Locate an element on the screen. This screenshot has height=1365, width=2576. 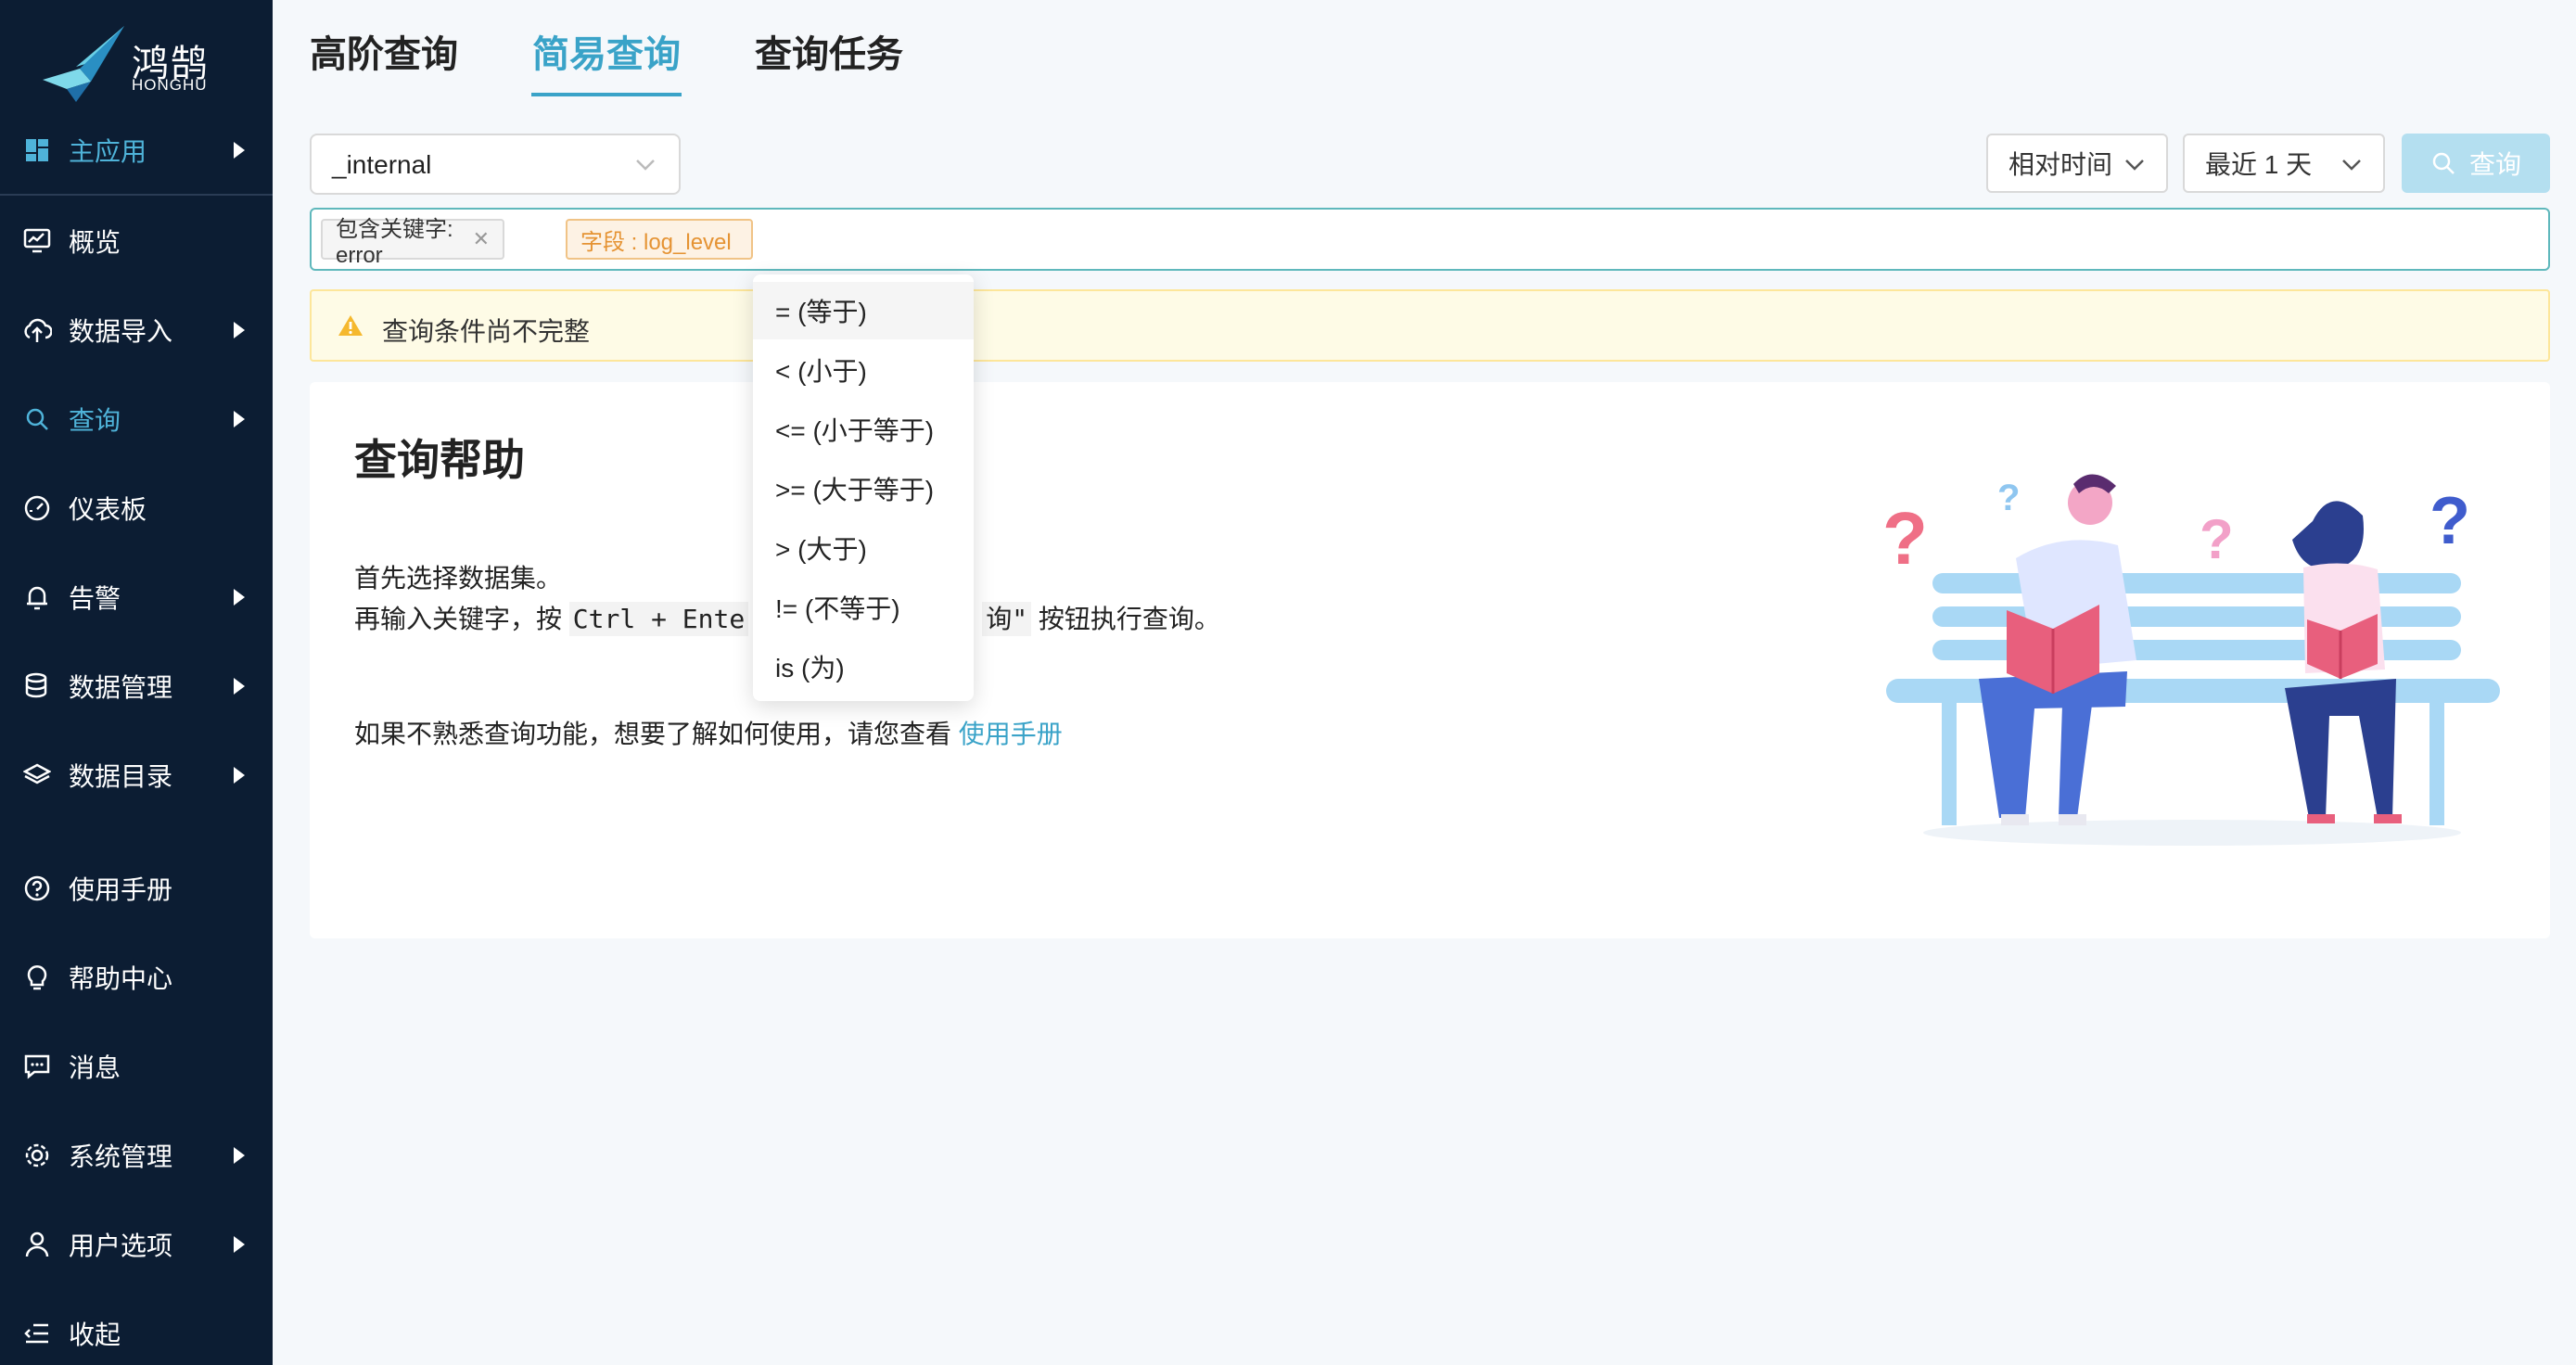
gauge-icon is located at coordinates (37, 508).